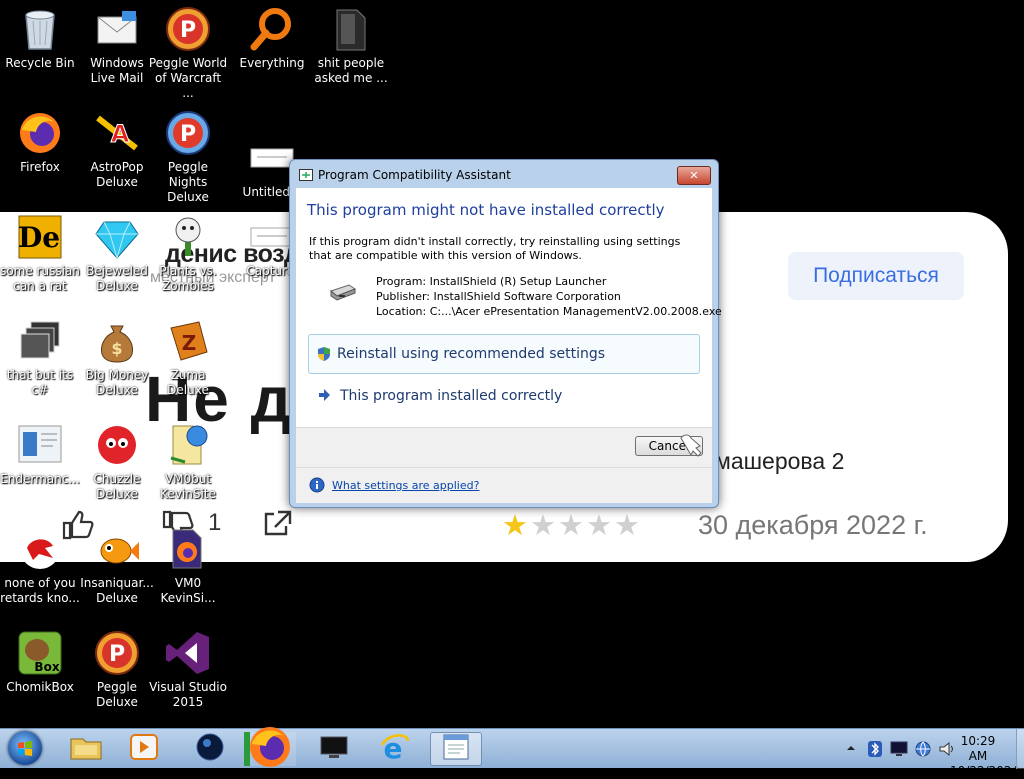 The height and width of the screenshot is (779, 1024). I want to click on desktop-icon: P Peggle Deluxe, so click(117, 670).